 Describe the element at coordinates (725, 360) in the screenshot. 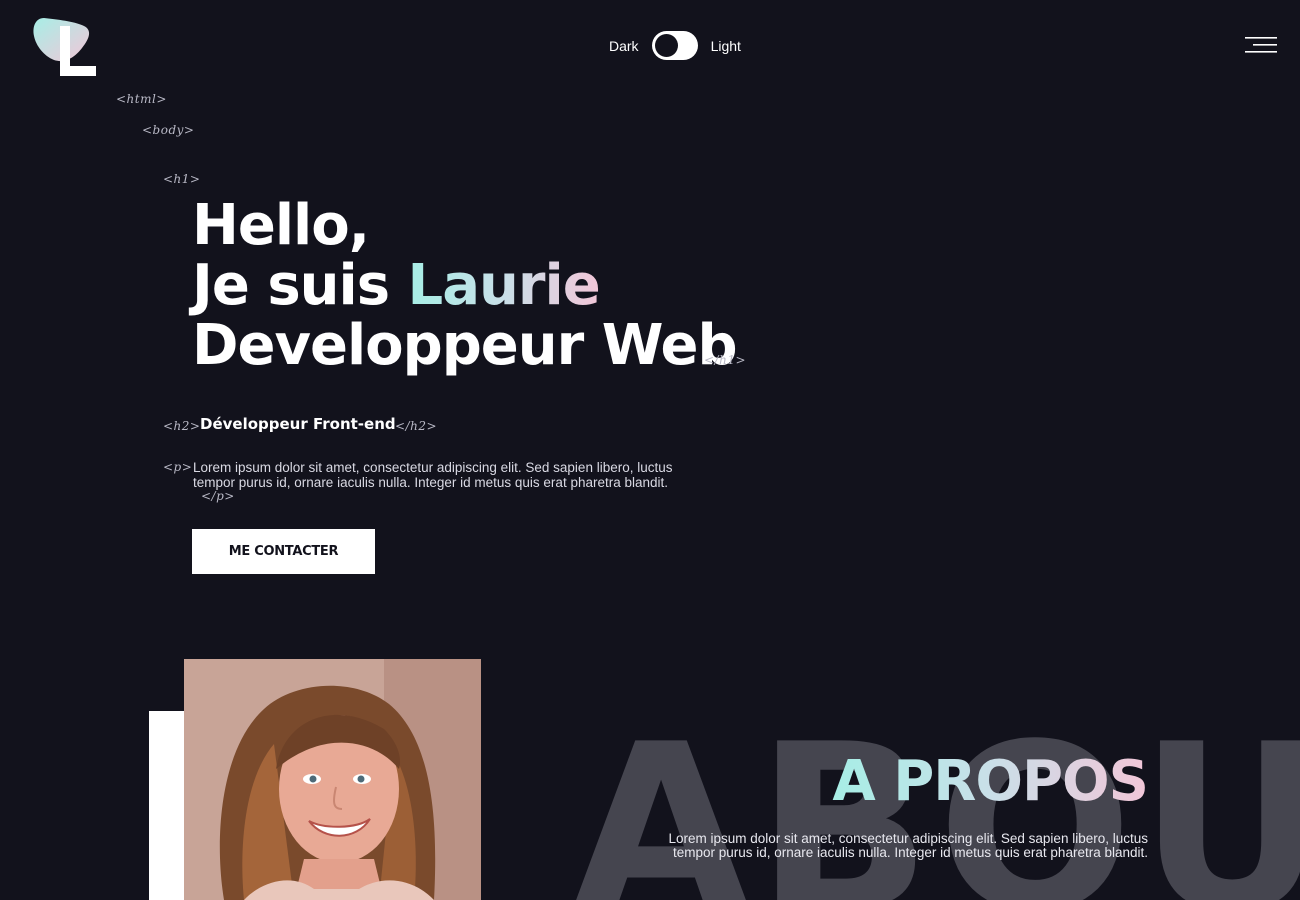

I see `h1-close-tag: </h1>` at that location.